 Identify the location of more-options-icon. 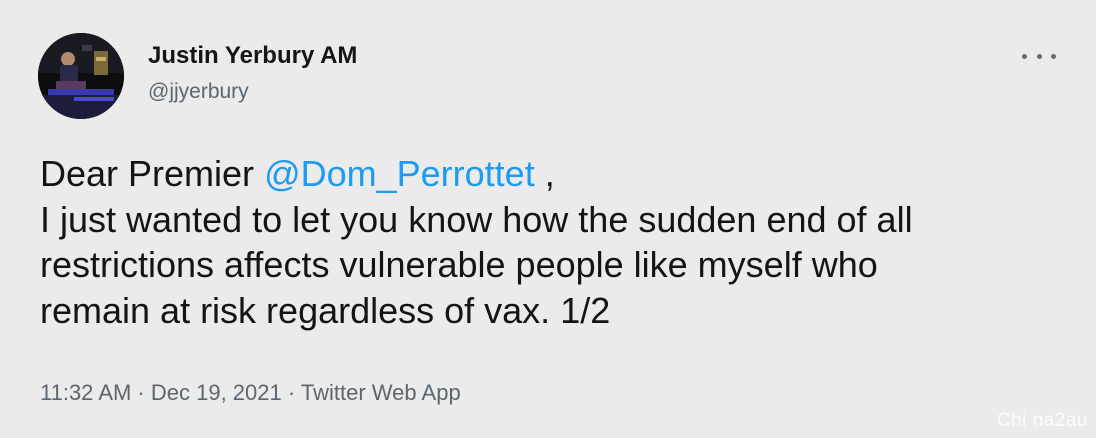
(1039, 56).